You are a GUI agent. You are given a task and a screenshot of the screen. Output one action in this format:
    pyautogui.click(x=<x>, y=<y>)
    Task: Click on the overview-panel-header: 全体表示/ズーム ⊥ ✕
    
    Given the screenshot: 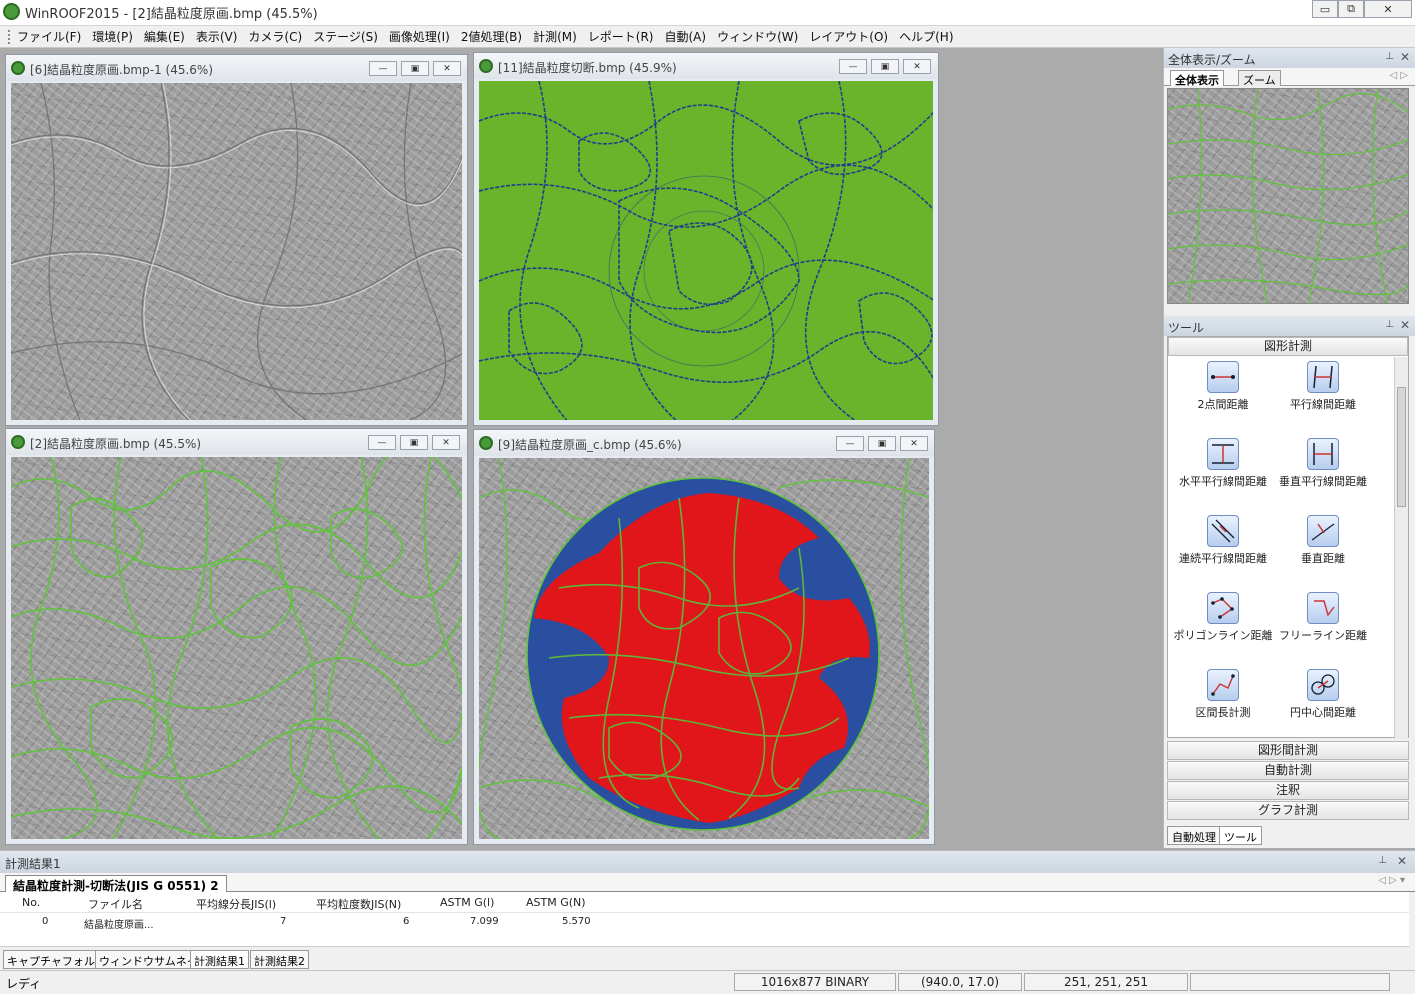 What is the action you would take?
    pyautogui.click(x=1289, y=58)
    